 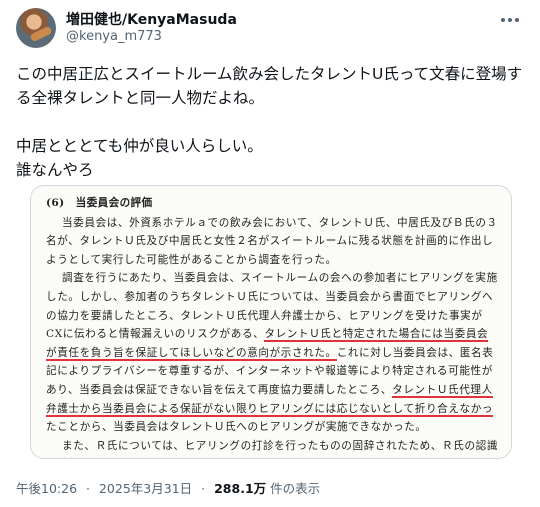 I want to click on document-heading: (6) 当委員会の評価, so click(x=99, y=203).